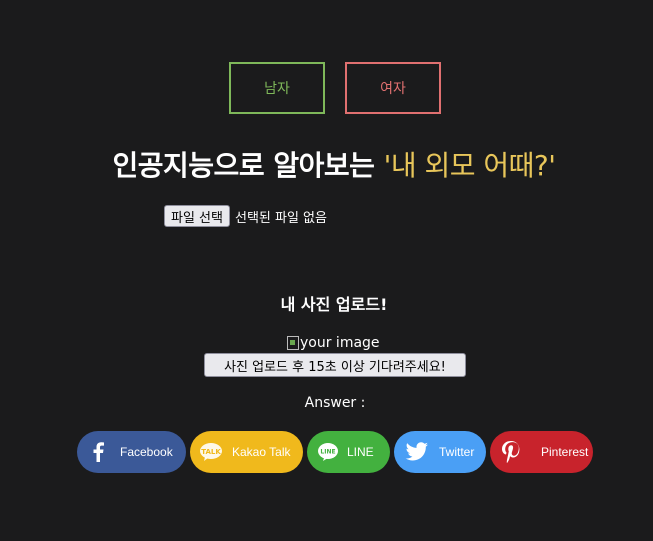 The width and height of the screenshot is (653, 541). I want to click on answer-label: Answer :, so click(335, 403).